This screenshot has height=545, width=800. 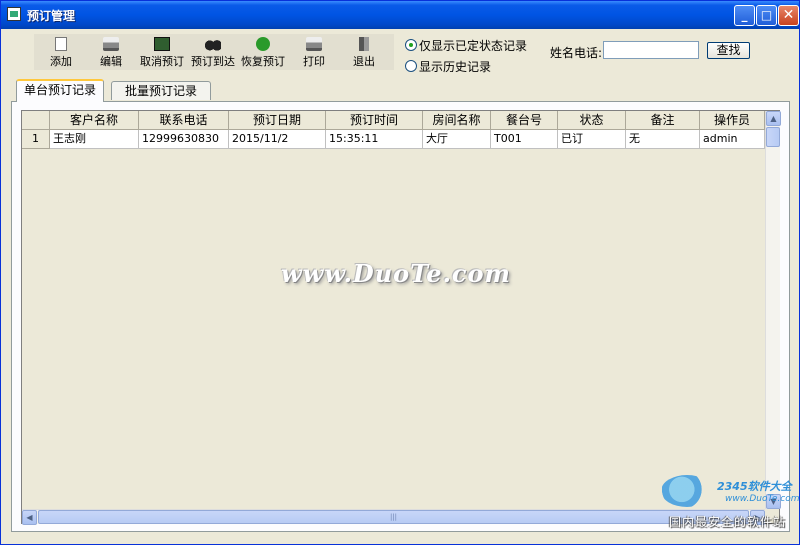 What do you see at coordinates (213, 61) in the screenshot?
I see `reservation-arrived-label: 预订到达` at bounding box center [213, 61].